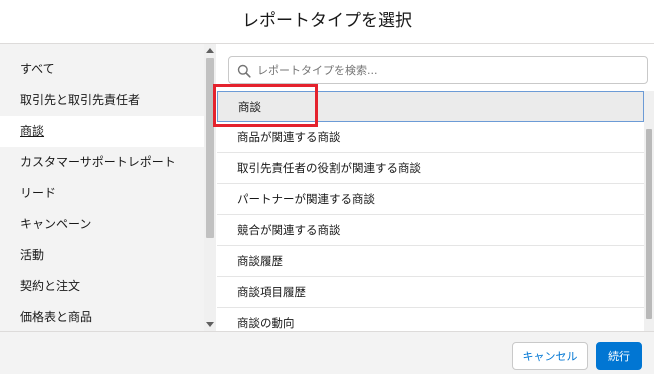 This screenshot has width=654, height=374. I want to click on category-item-all: すべて, so click(102, 69).